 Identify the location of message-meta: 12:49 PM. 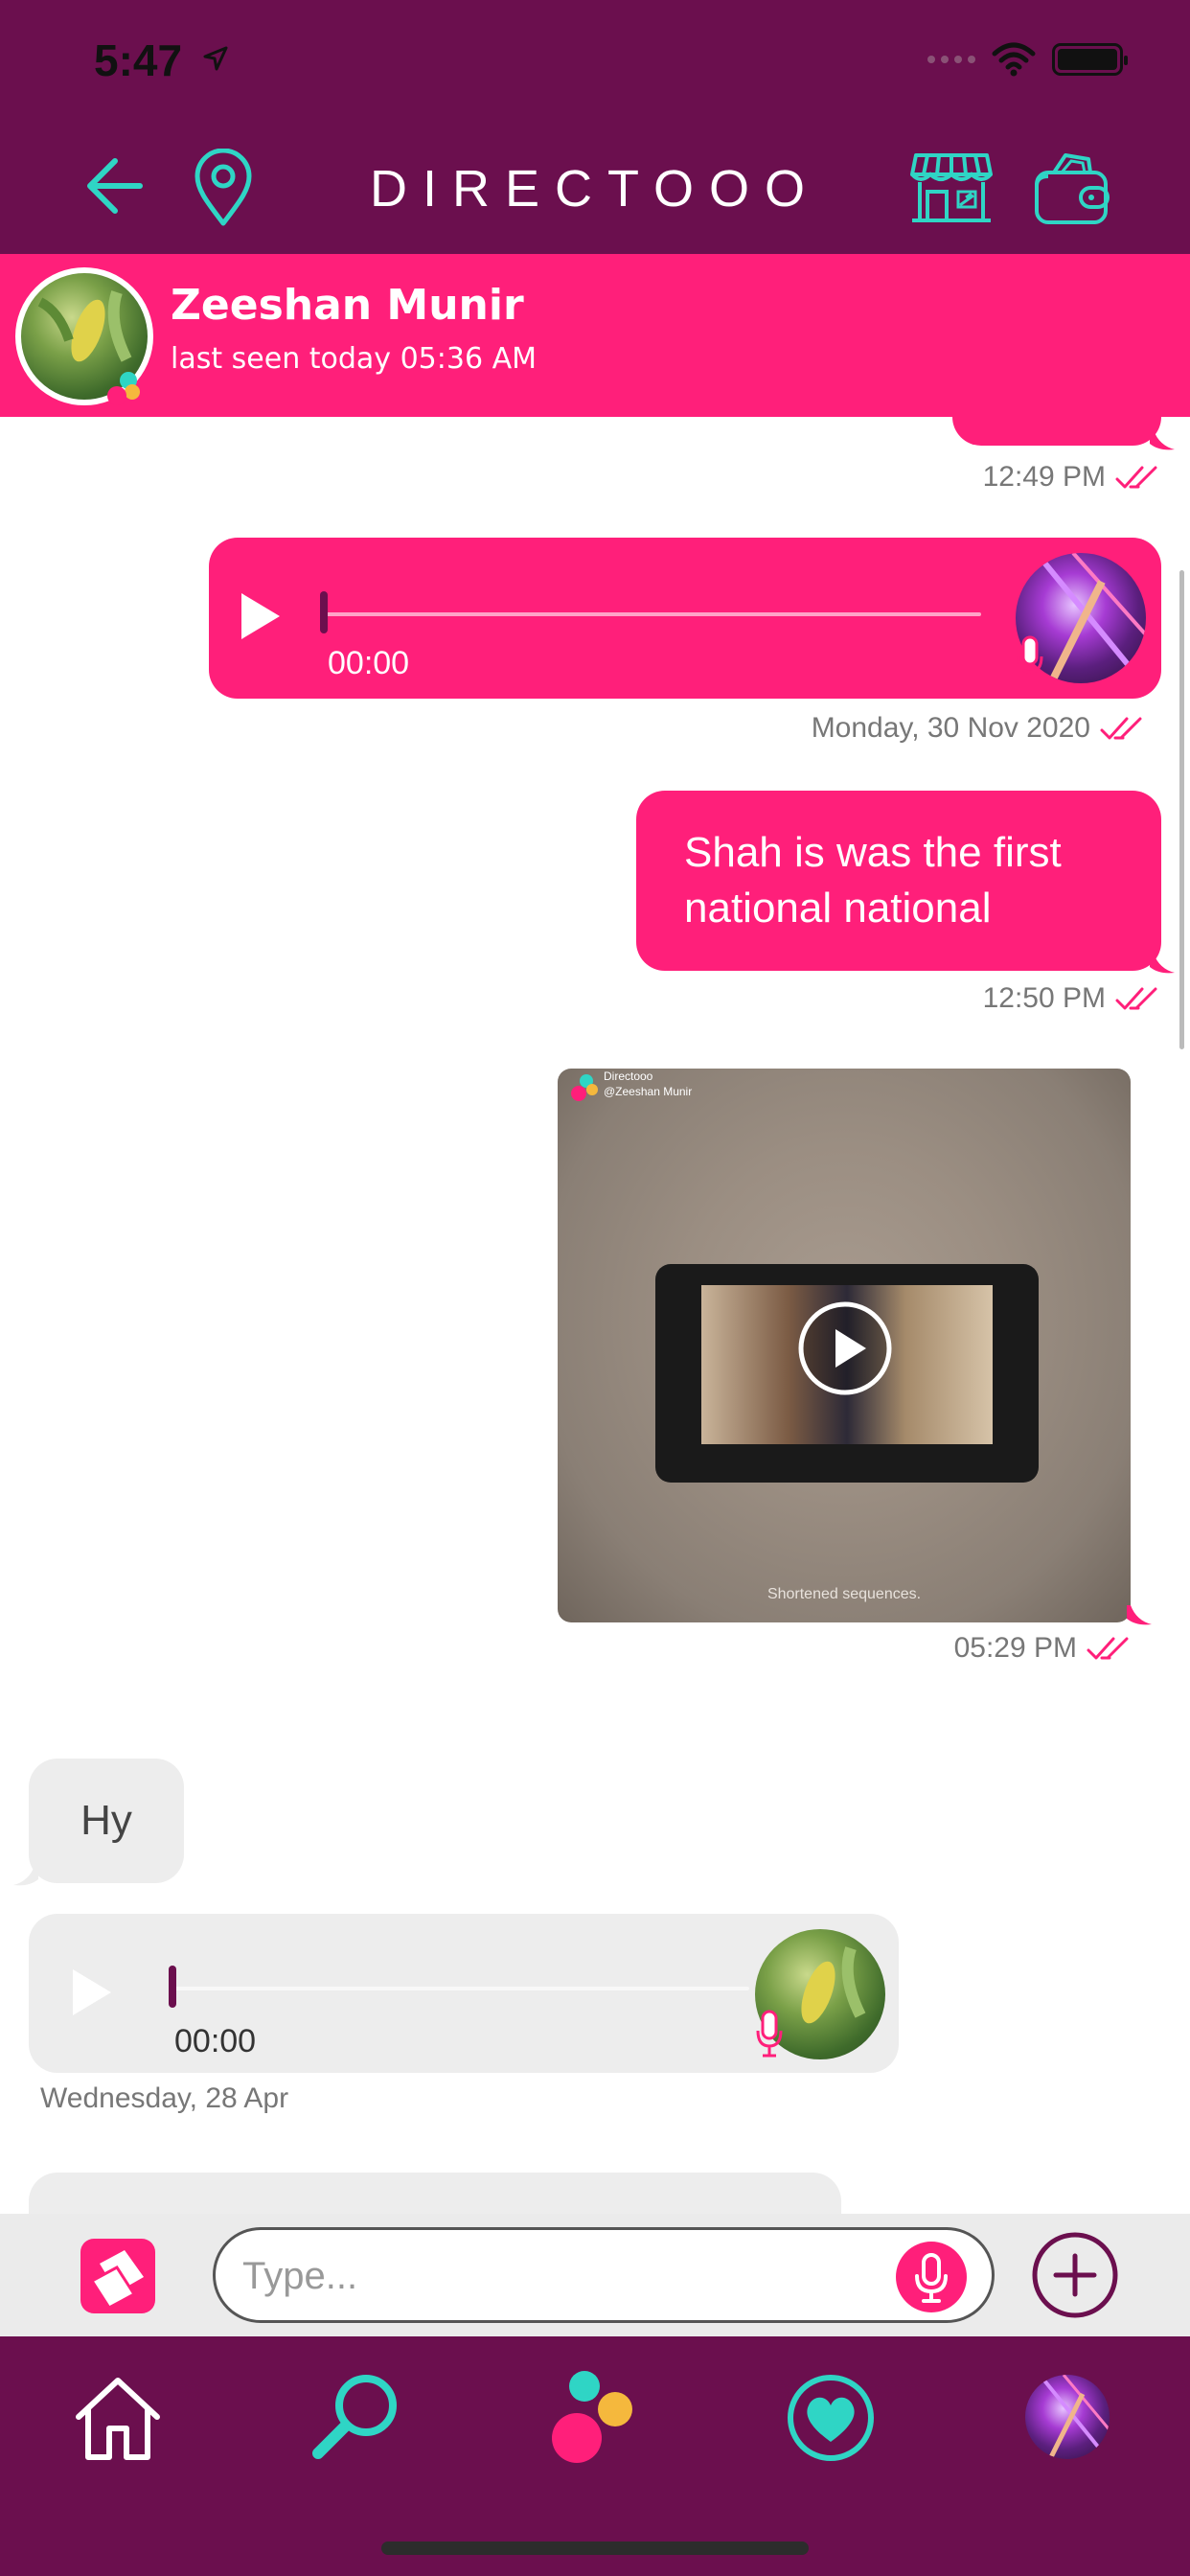
(1071, 477).